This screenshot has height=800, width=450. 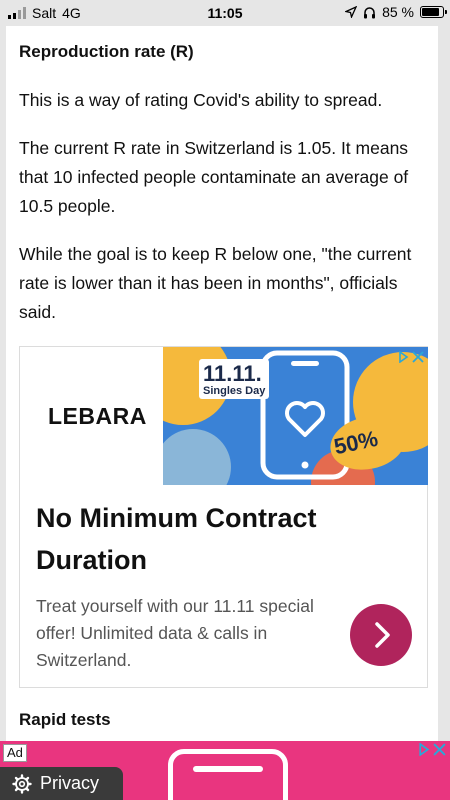 I want to click on section-heading: Rapid tests, so click(x=65, y=719).